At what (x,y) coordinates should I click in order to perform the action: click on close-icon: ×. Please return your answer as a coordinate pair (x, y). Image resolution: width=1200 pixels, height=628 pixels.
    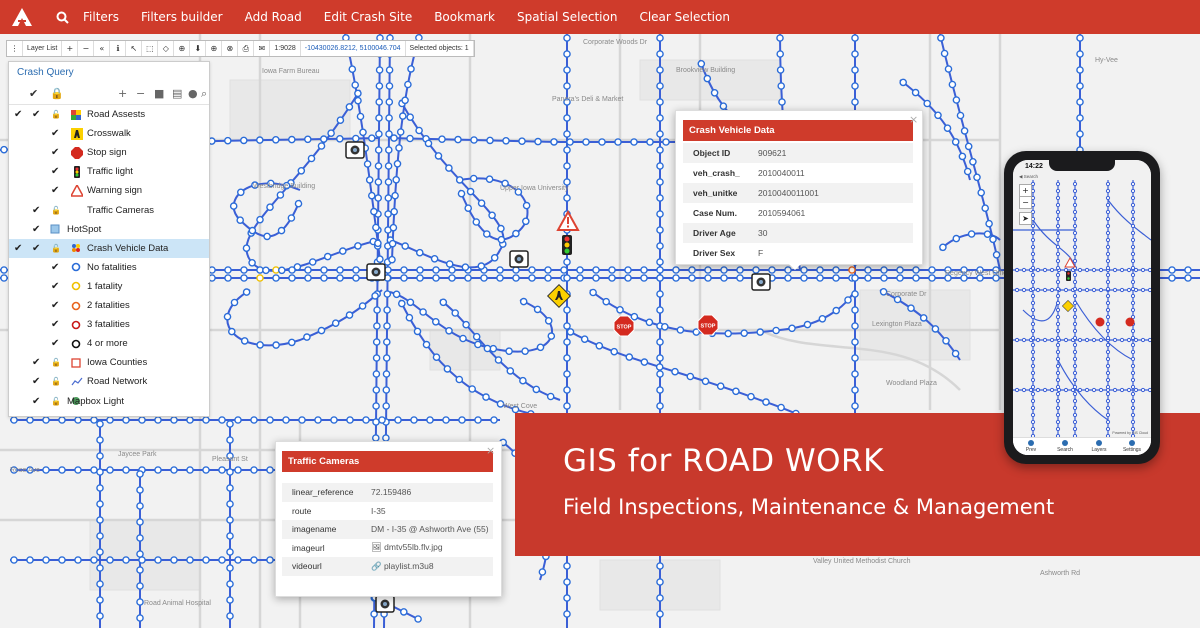
    Looking at the image, I should click on (490, 450).